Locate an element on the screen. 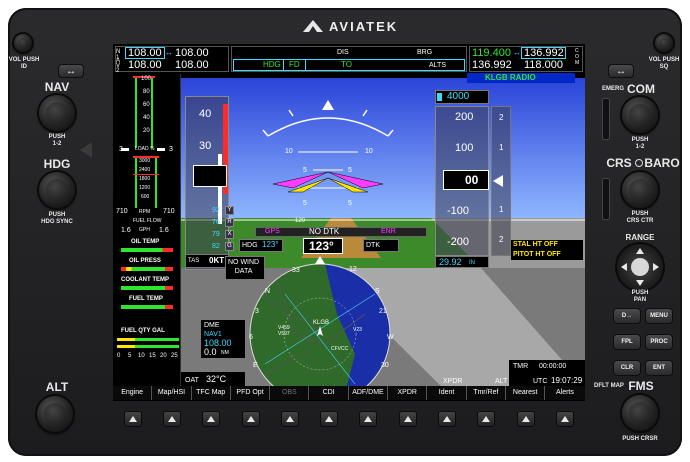 The height and width of the screenshot is (462, 690). compass-33: 33 is located at coordinates (296, 270).